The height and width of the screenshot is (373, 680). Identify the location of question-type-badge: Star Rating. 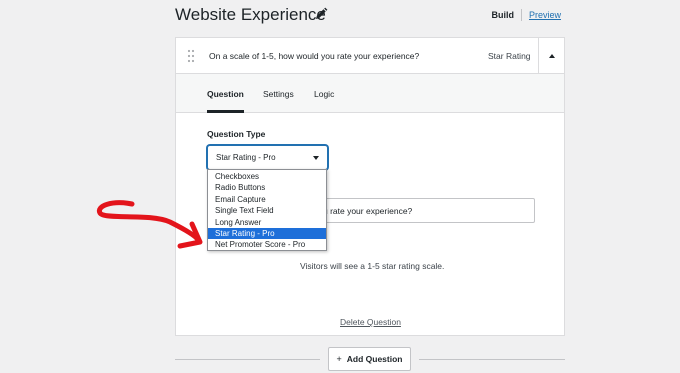
(509, 56).